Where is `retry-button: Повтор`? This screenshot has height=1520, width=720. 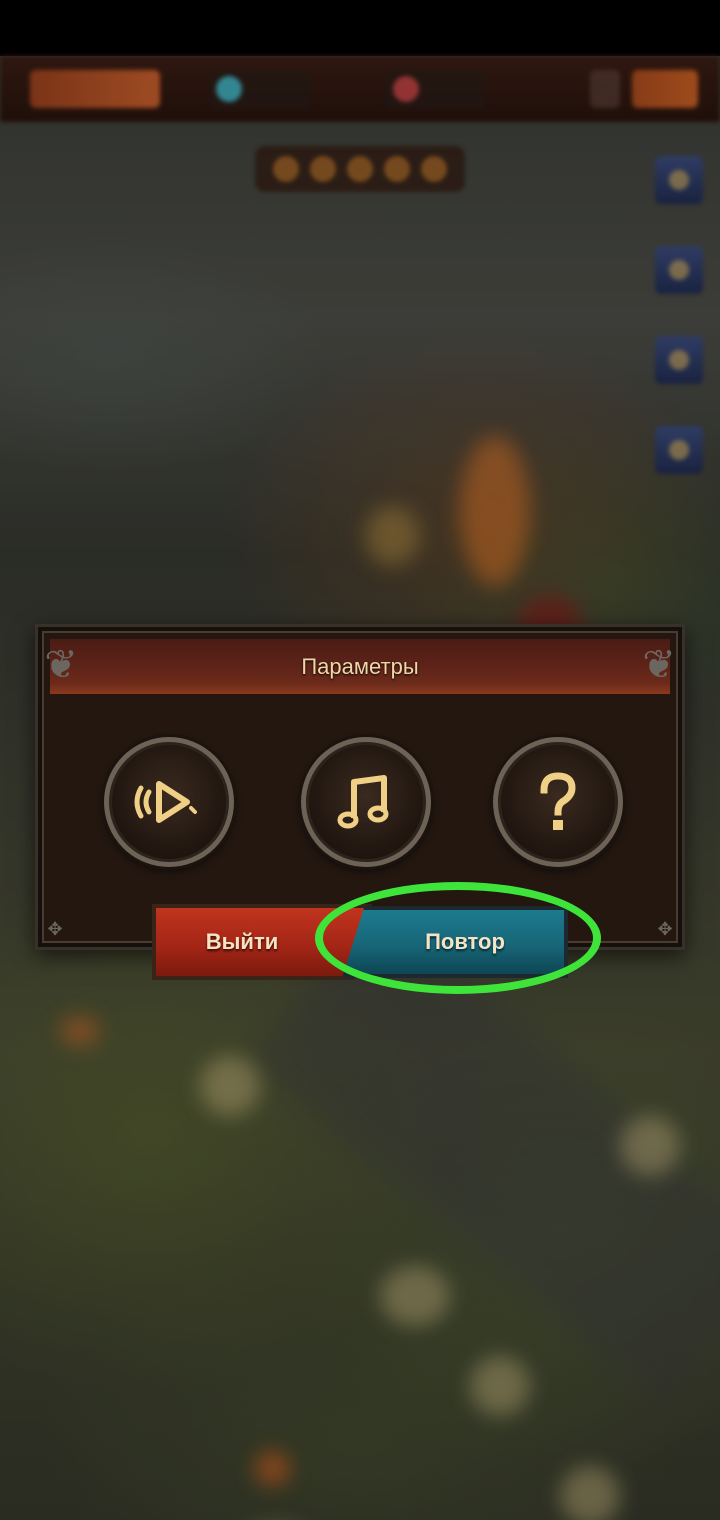
retry-button: Повтор is located at coordinates (455, 942).